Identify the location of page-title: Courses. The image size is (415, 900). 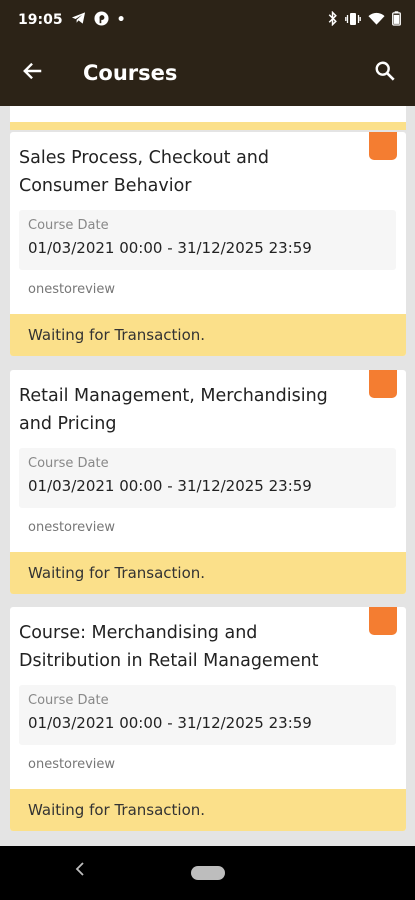
(130, 73).